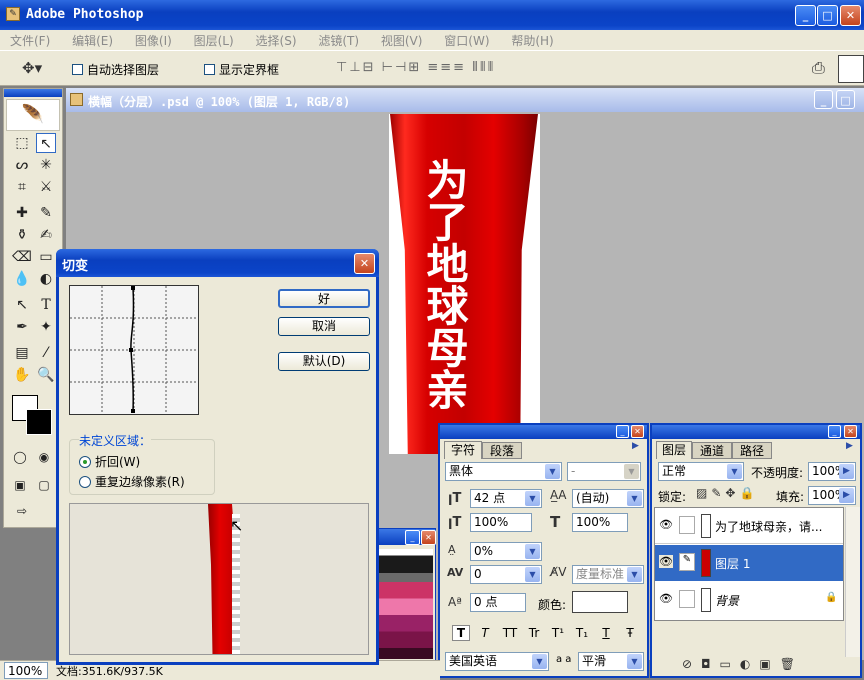 Image resolution: width=864 pixels, height=680 pixels. I want to click on stamp-tool-icon: ⚱, so click(22, 235).